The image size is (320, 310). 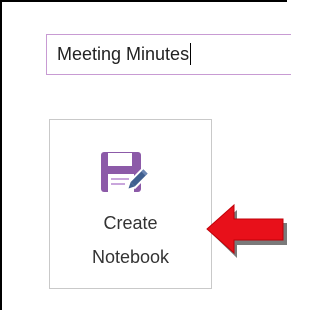 What do you see at coordinates (130, 257) in the screenshot?
I see `create-notebook-label-line2: Notebook` at bounding box center [130, 257].